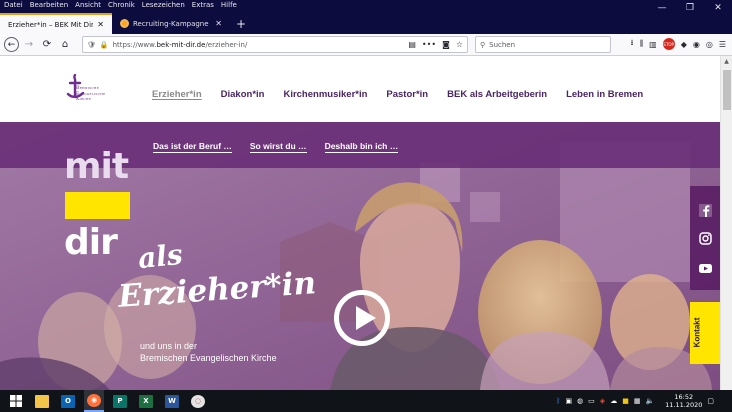 The height and width of the screenshot is (412, 732). I want to click on tab-recruiting: Recruiting-Kampagne Bremisc ✕, so click(171, 23).